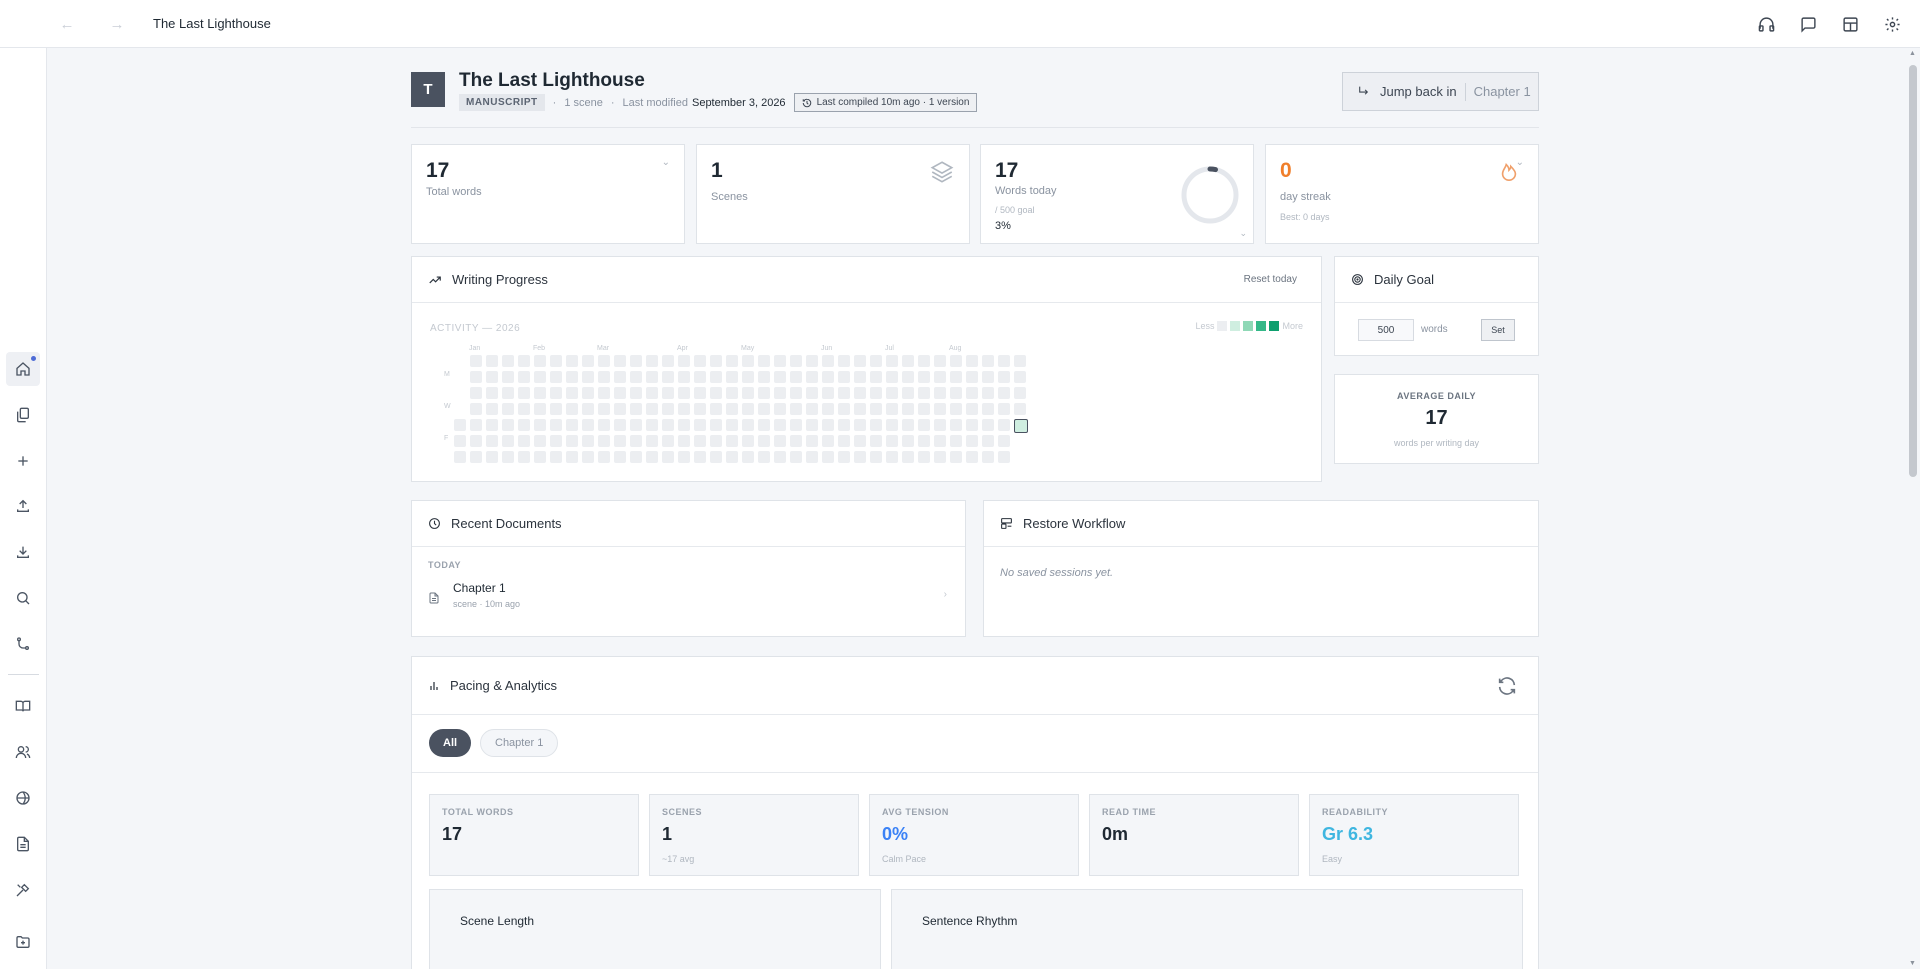 The width and height of the screenshot is (1920, 969). Describe the element at coordinates (445, 565) in the screenshot. I see `recent-group-label: TODAY` at that location.